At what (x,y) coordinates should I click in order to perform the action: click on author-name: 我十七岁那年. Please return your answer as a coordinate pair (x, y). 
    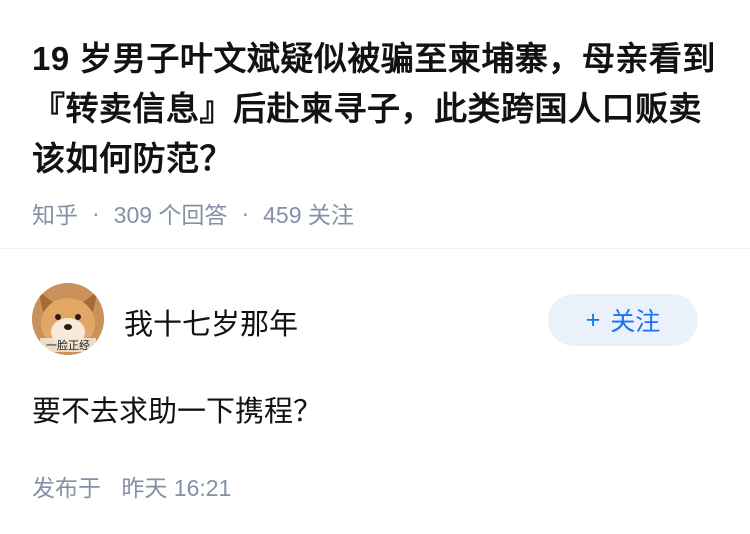
    Looking at the image, I should click on (211, 322).